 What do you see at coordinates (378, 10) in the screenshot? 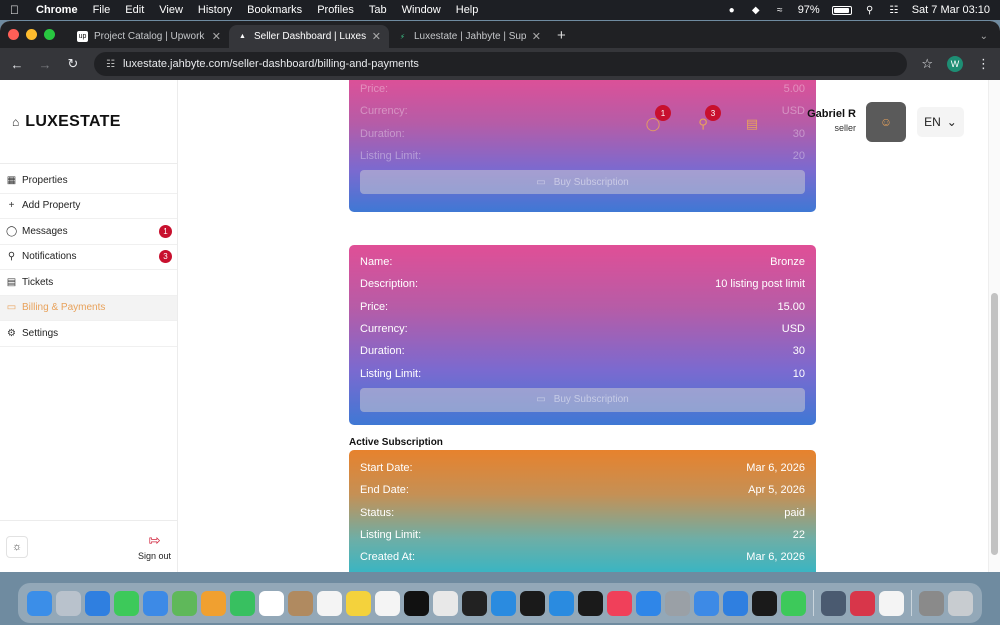
I see `menu-tab: Tab` at bounding box center [378, 10].